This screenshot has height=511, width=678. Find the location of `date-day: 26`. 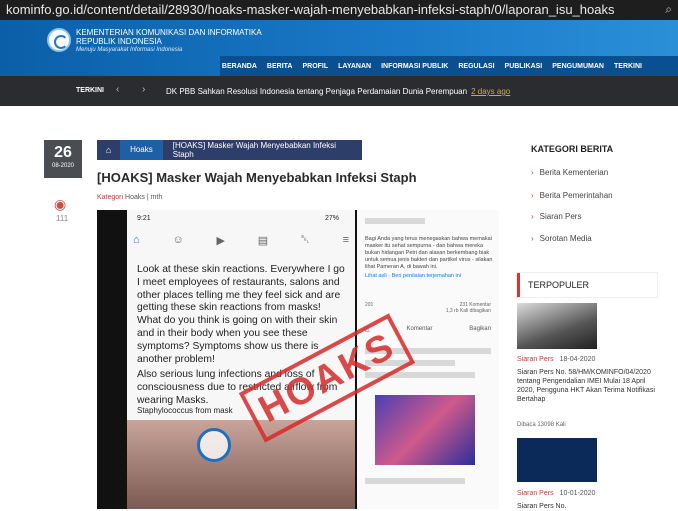

date-day: 26 is located at coordinates (63, 152).